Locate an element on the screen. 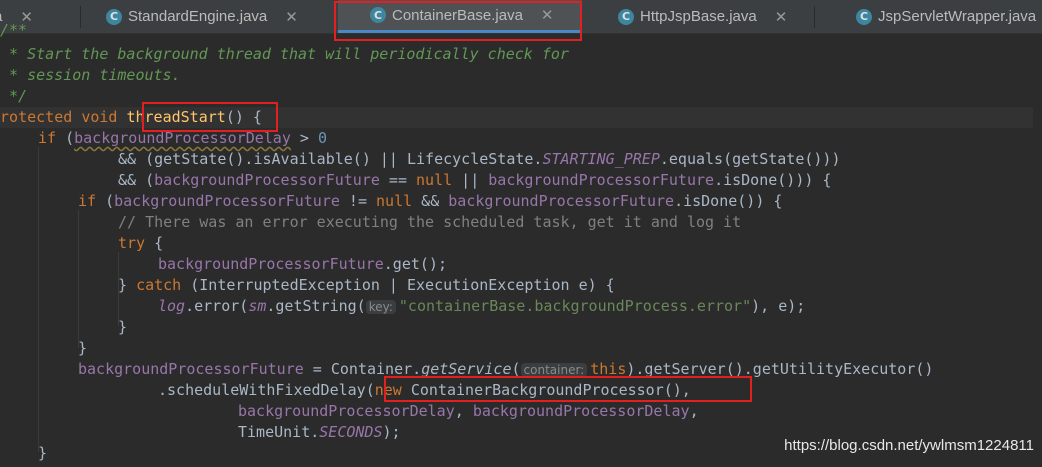  code-line: if (backgroundProcessorDelay > 0 is located at coordinates (182, 138).